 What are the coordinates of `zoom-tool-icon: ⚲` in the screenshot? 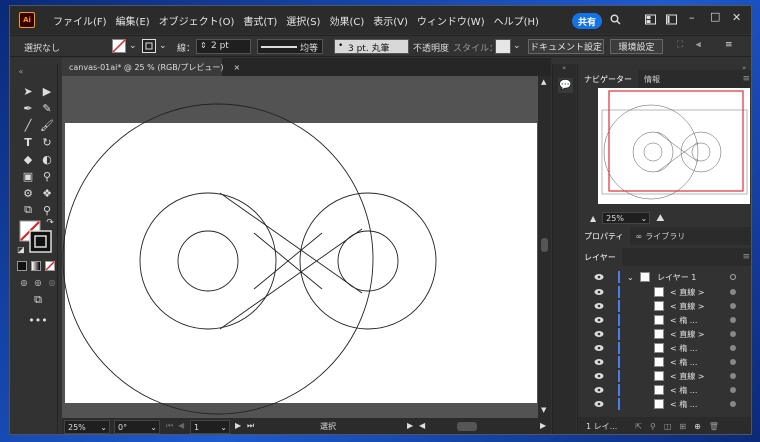 It's located at (47, 210).